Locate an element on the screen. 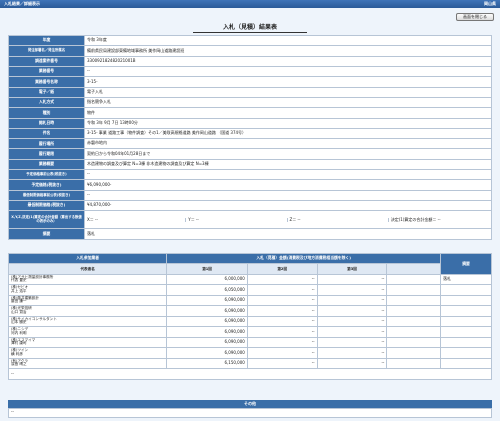 The image size is (500, 421). summary: 木造建物の調査及び算定 N=3棟 非木造建物の調査及び算定 N=3棟 is located at coordinates (288, 164).